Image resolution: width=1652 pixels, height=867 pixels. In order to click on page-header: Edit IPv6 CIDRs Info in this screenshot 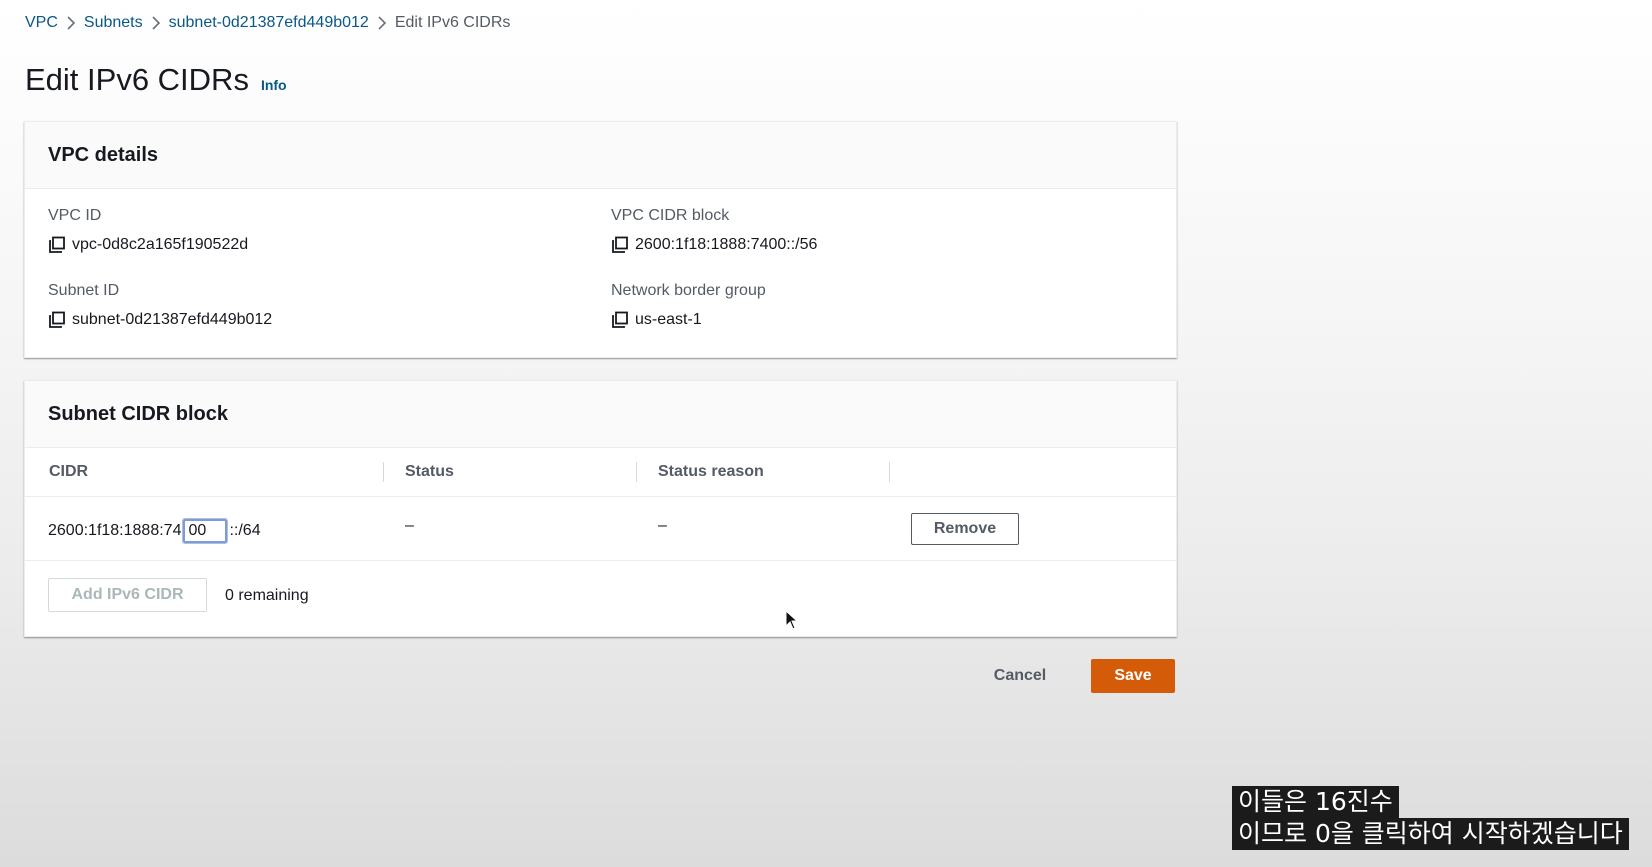, I will do `click(156, 80)`.